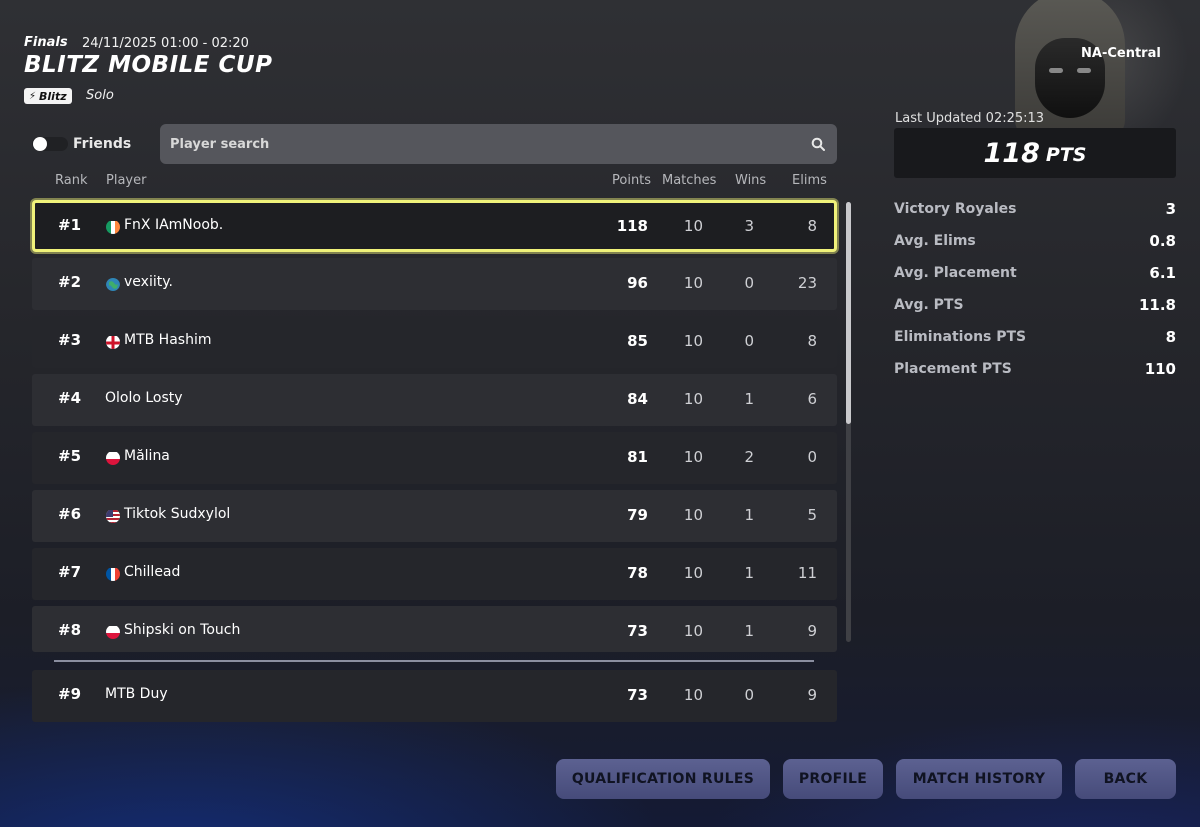 This screenshot has width=1200, height=827. I want to click on column-header-elims: Elims, so click(809, 180).